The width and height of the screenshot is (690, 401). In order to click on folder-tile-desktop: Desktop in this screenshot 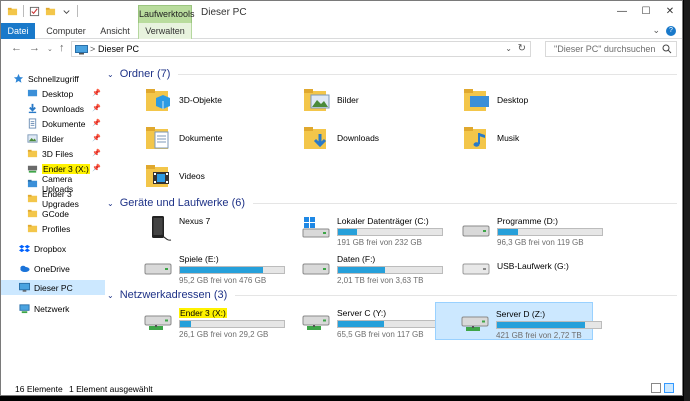, I will do `click(531, 102)`.